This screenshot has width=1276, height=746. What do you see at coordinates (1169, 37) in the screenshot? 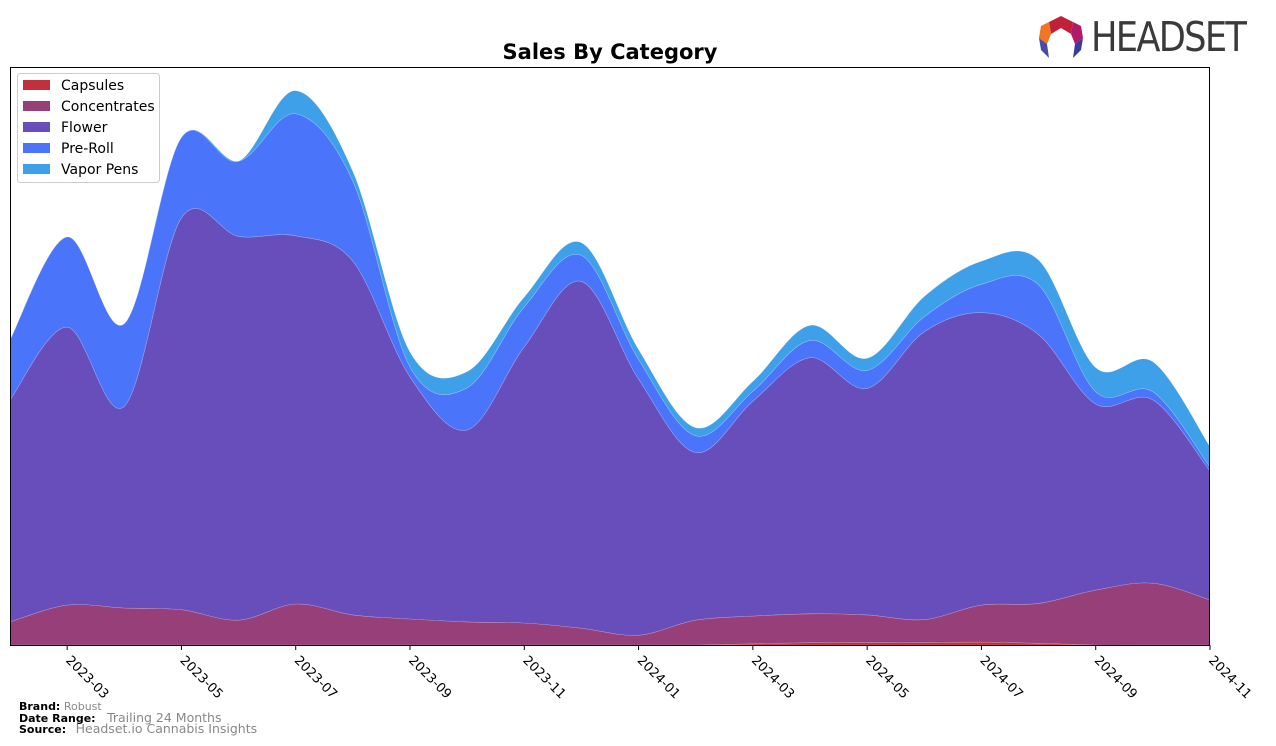
I see `logo-text: HEADSET` at bounding box center [1169, 37].